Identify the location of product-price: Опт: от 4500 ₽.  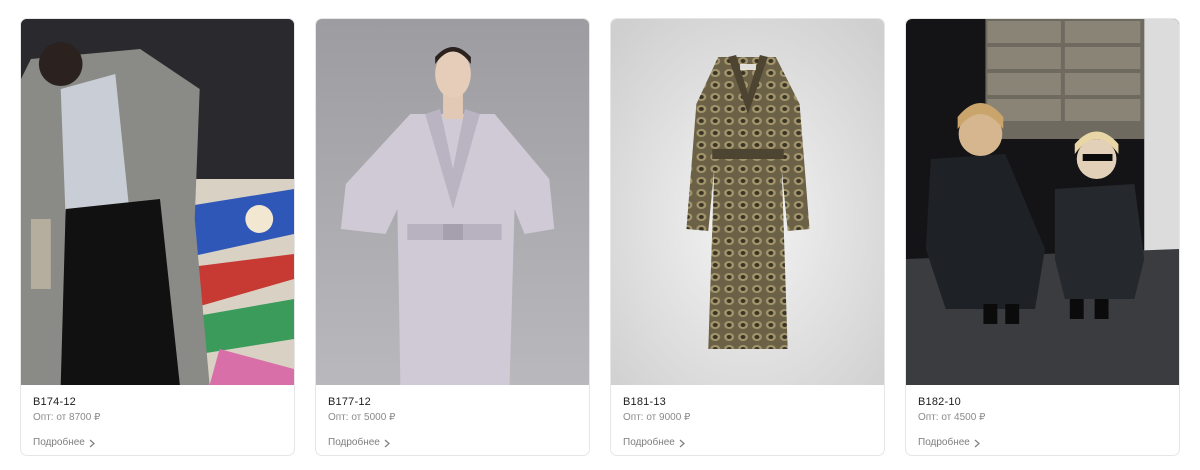
(952, 417).